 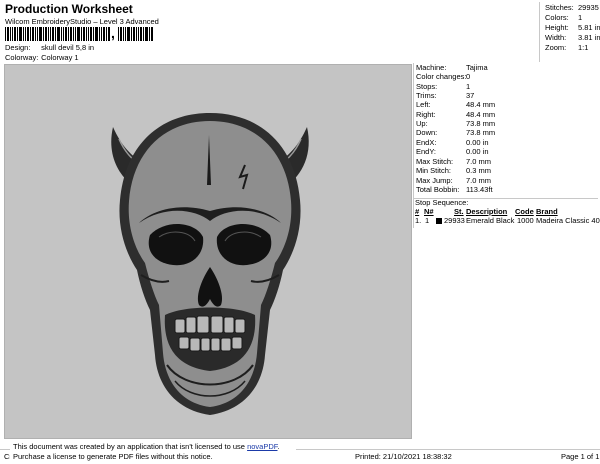 What do you see at coordinates (456, 132) in the screenshot?
I see `info-down: Down: 73.8 mm` at bounding box center [456, 132].